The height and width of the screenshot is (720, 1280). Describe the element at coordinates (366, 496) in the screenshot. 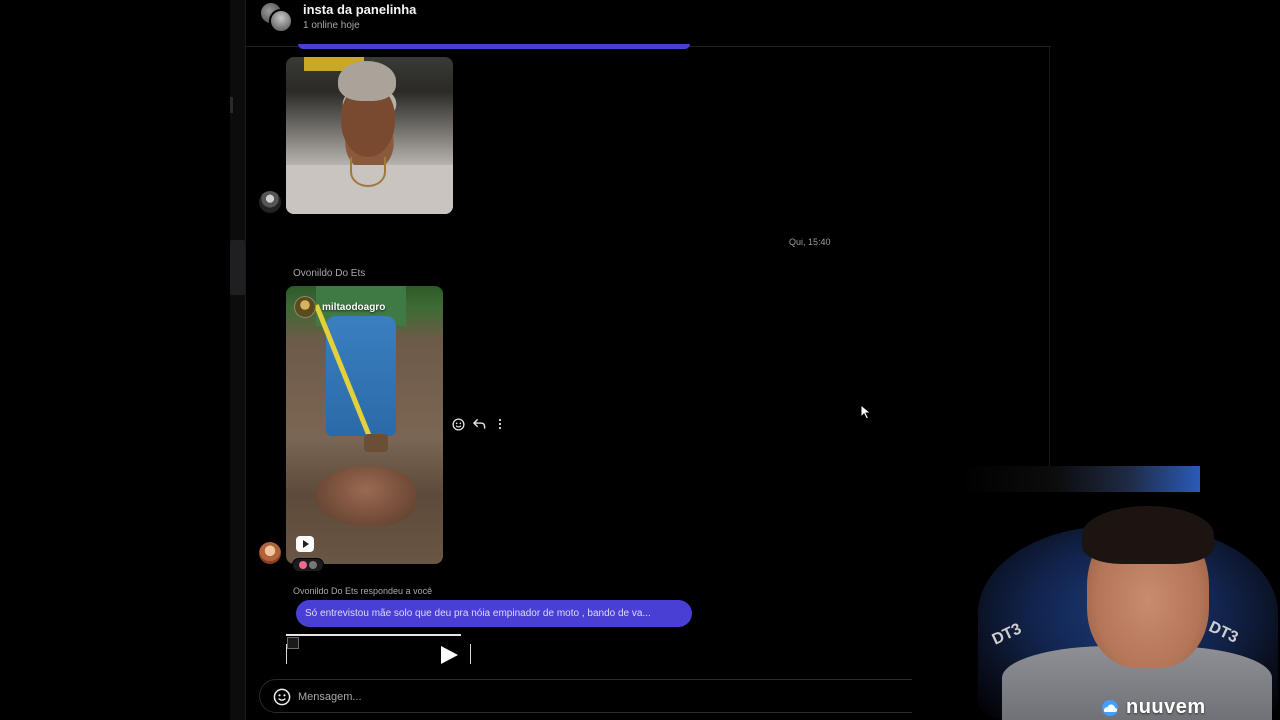

I see `reel-scene-rock` at that location.